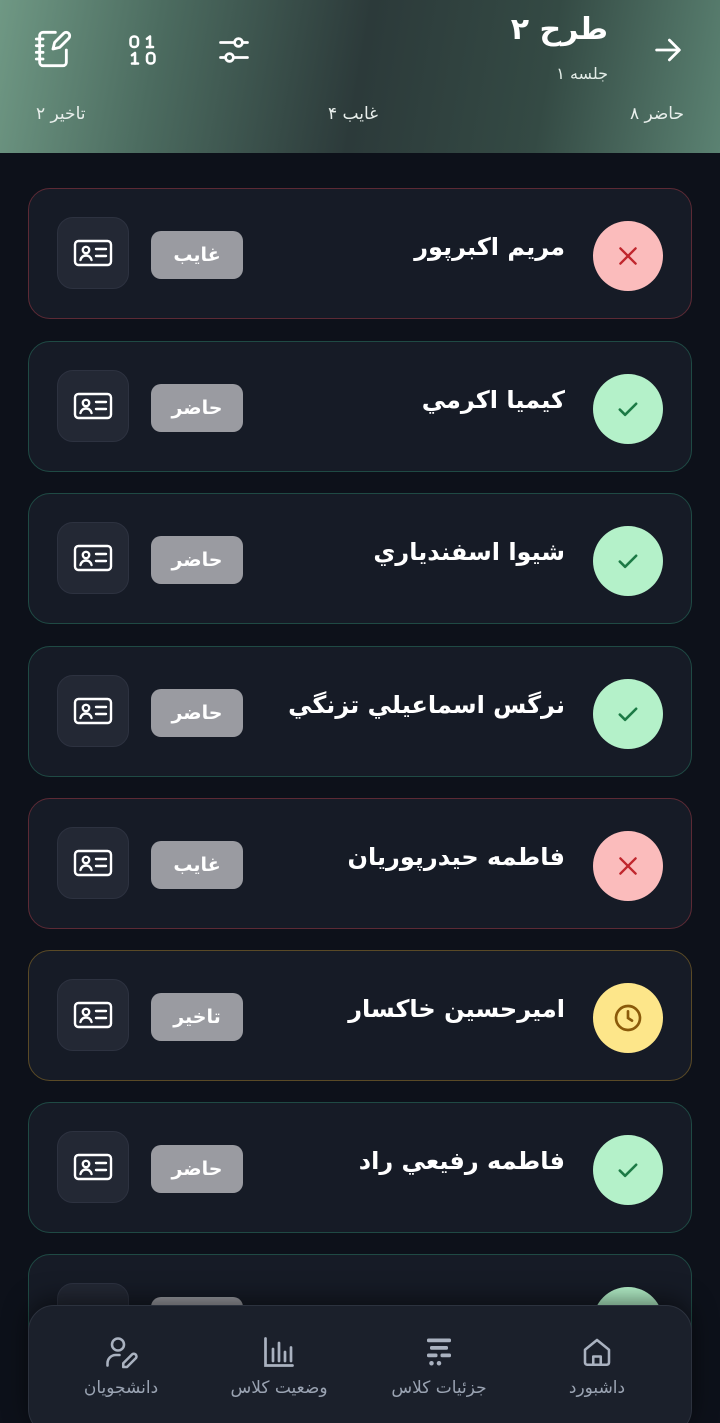 This screenshot has height=1423, width=720. What do you see at coordinates (360, 406) in the screenshot?
I see `student-card: كيميا اكرمي حاضر` at bounding box center [360, 406].